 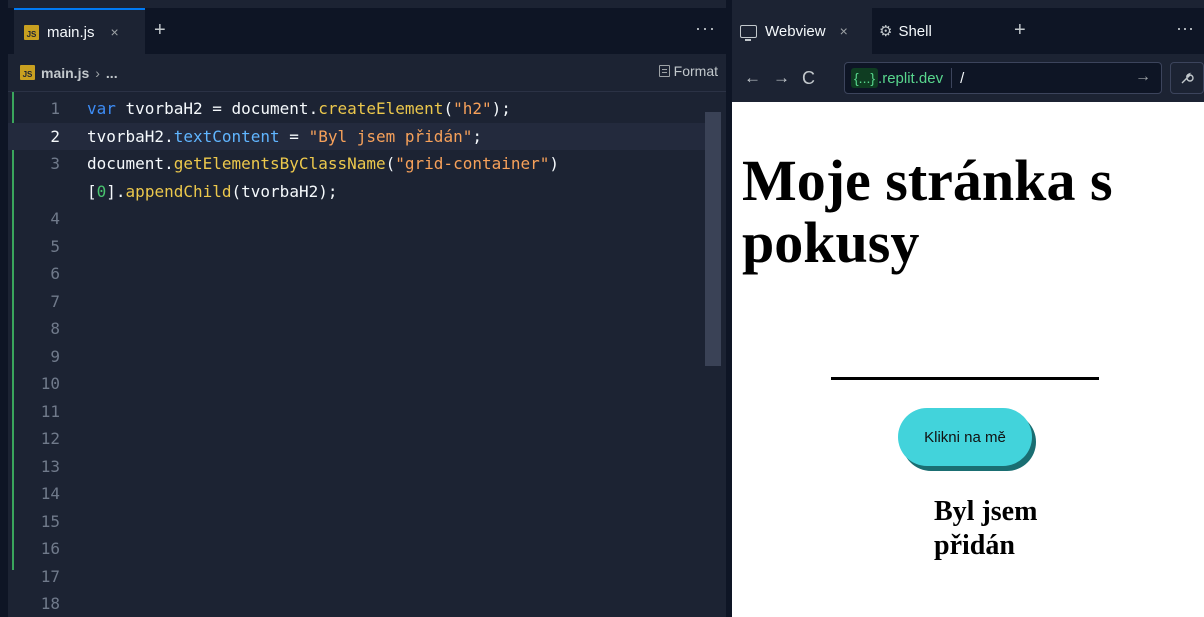 I want to click on breadcrumb: JS main.js › ... Format, so click(x=367, y=73).